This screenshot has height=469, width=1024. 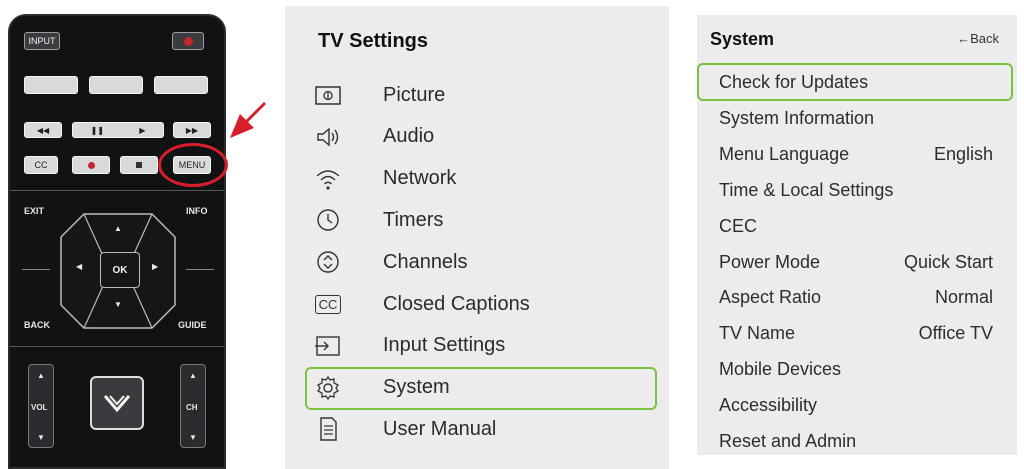 What do you see at coordinates (742, 39) in the screenshot?
I see `system-title: System` at bounding box center [742, 39].